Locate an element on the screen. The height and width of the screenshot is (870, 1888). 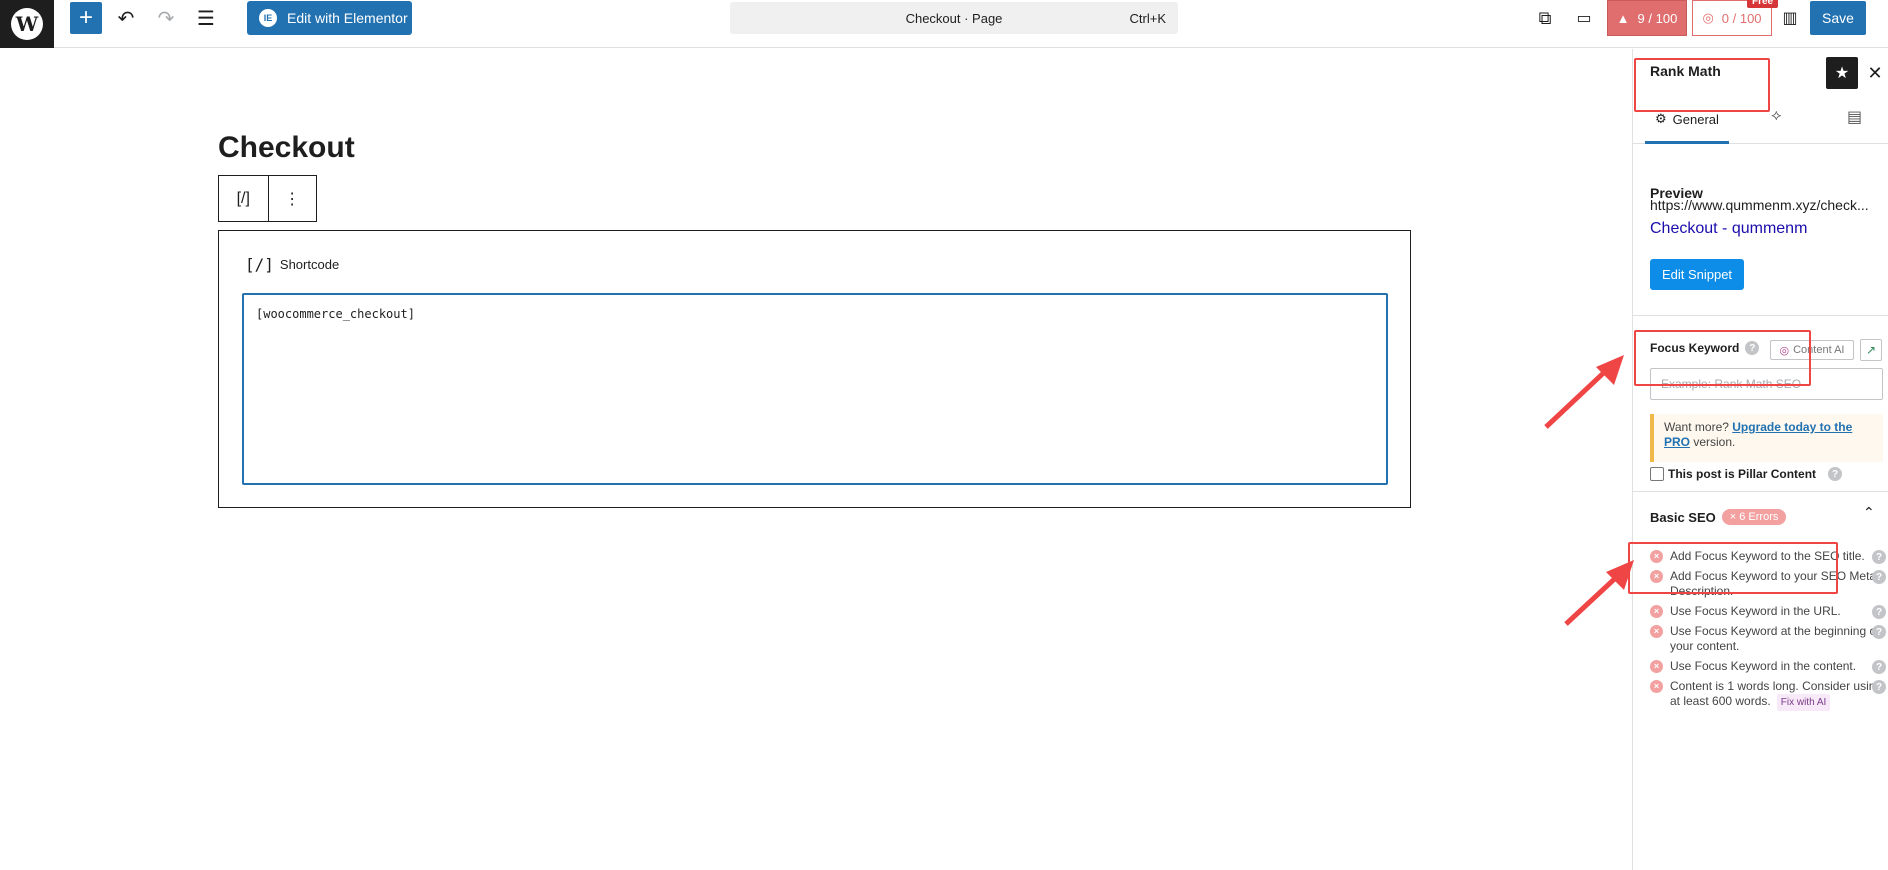
undo-button: ↶ is located at coordinates (126, 18).